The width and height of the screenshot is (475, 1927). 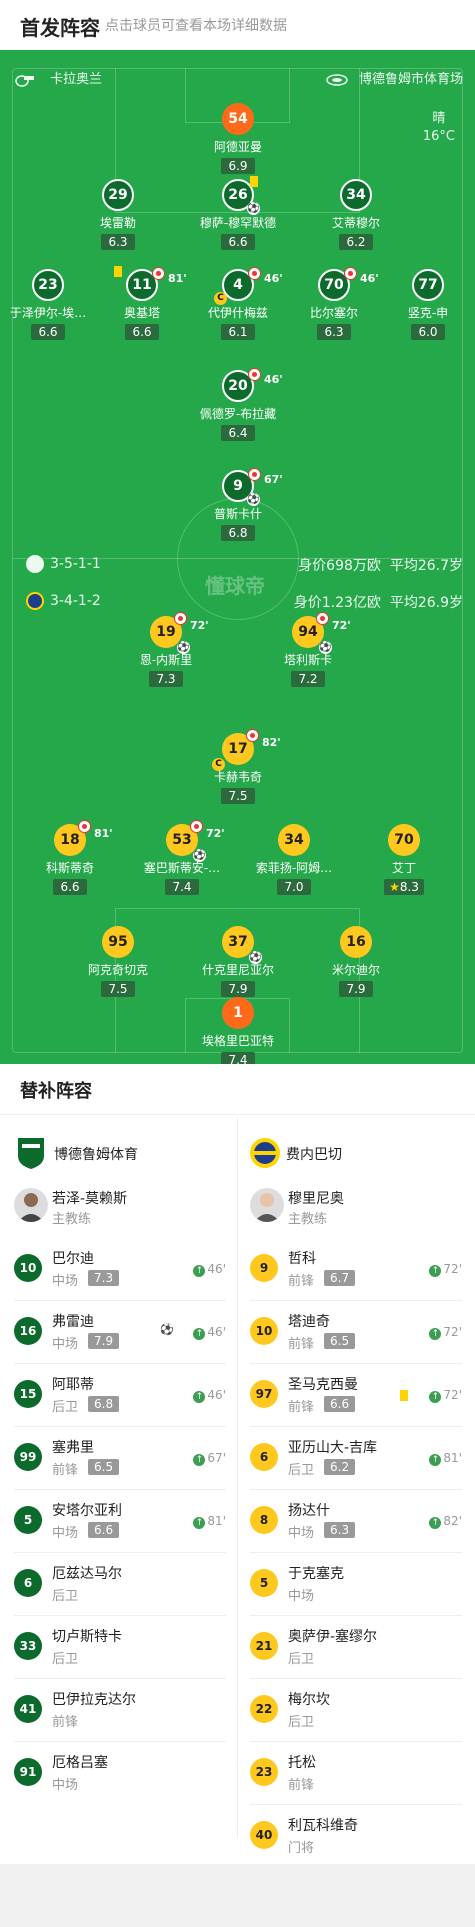 I want to click on sub-player-row: 21 奥萨伊-塞缪尔 后卫, so click(x=356, y=1647).